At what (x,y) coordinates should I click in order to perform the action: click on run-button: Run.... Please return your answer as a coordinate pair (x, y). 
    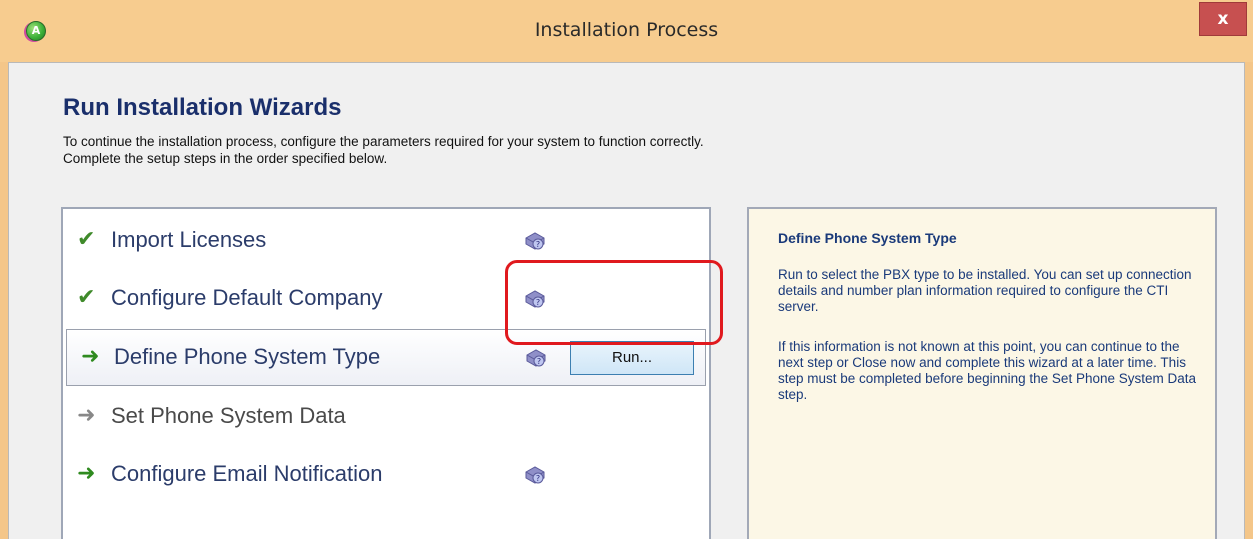
    Looking at the image, I should click on (632, 358).